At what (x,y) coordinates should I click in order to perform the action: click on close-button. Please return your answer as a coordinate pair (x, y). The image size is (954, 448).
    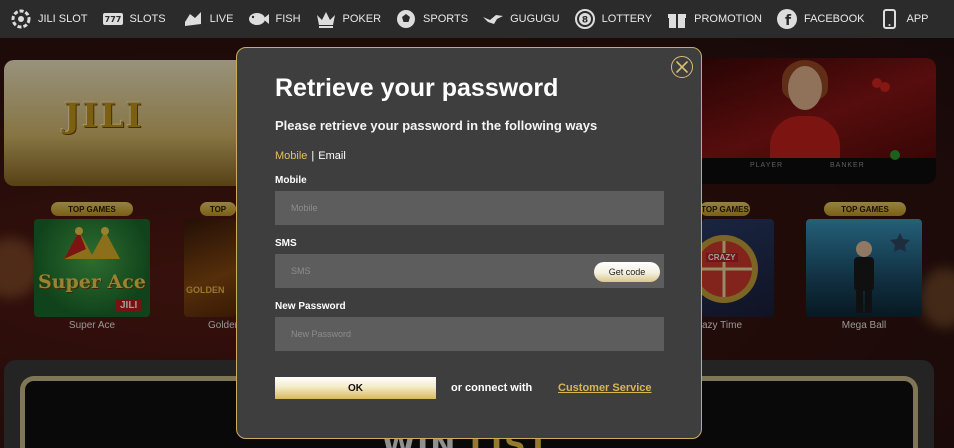
    Looking at the image, I should click on (682, 67).